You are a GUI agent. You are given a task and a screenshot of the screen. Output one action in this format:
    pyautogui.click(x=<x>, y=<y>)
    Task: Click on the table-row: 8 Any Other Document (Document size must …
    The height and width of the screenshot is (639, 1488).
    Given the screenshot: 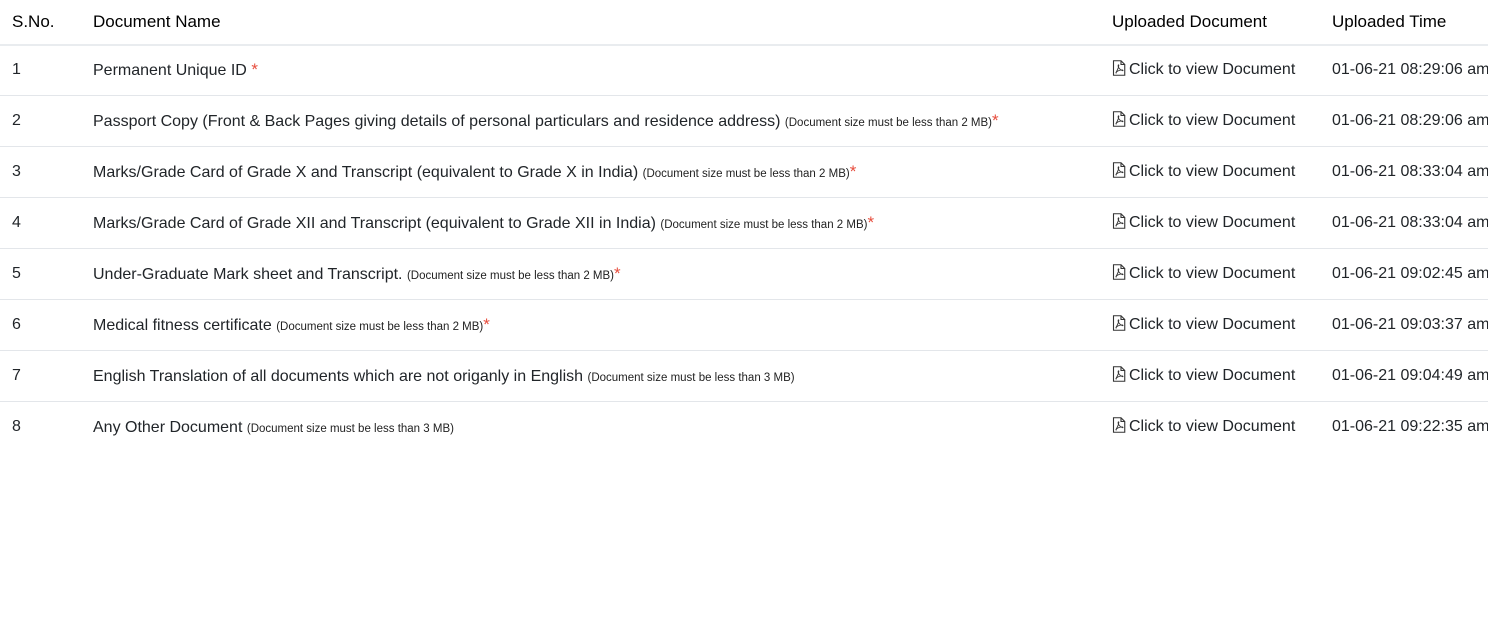 What is the action you would take?
    pyautogui.click(x=744, y=426)
    